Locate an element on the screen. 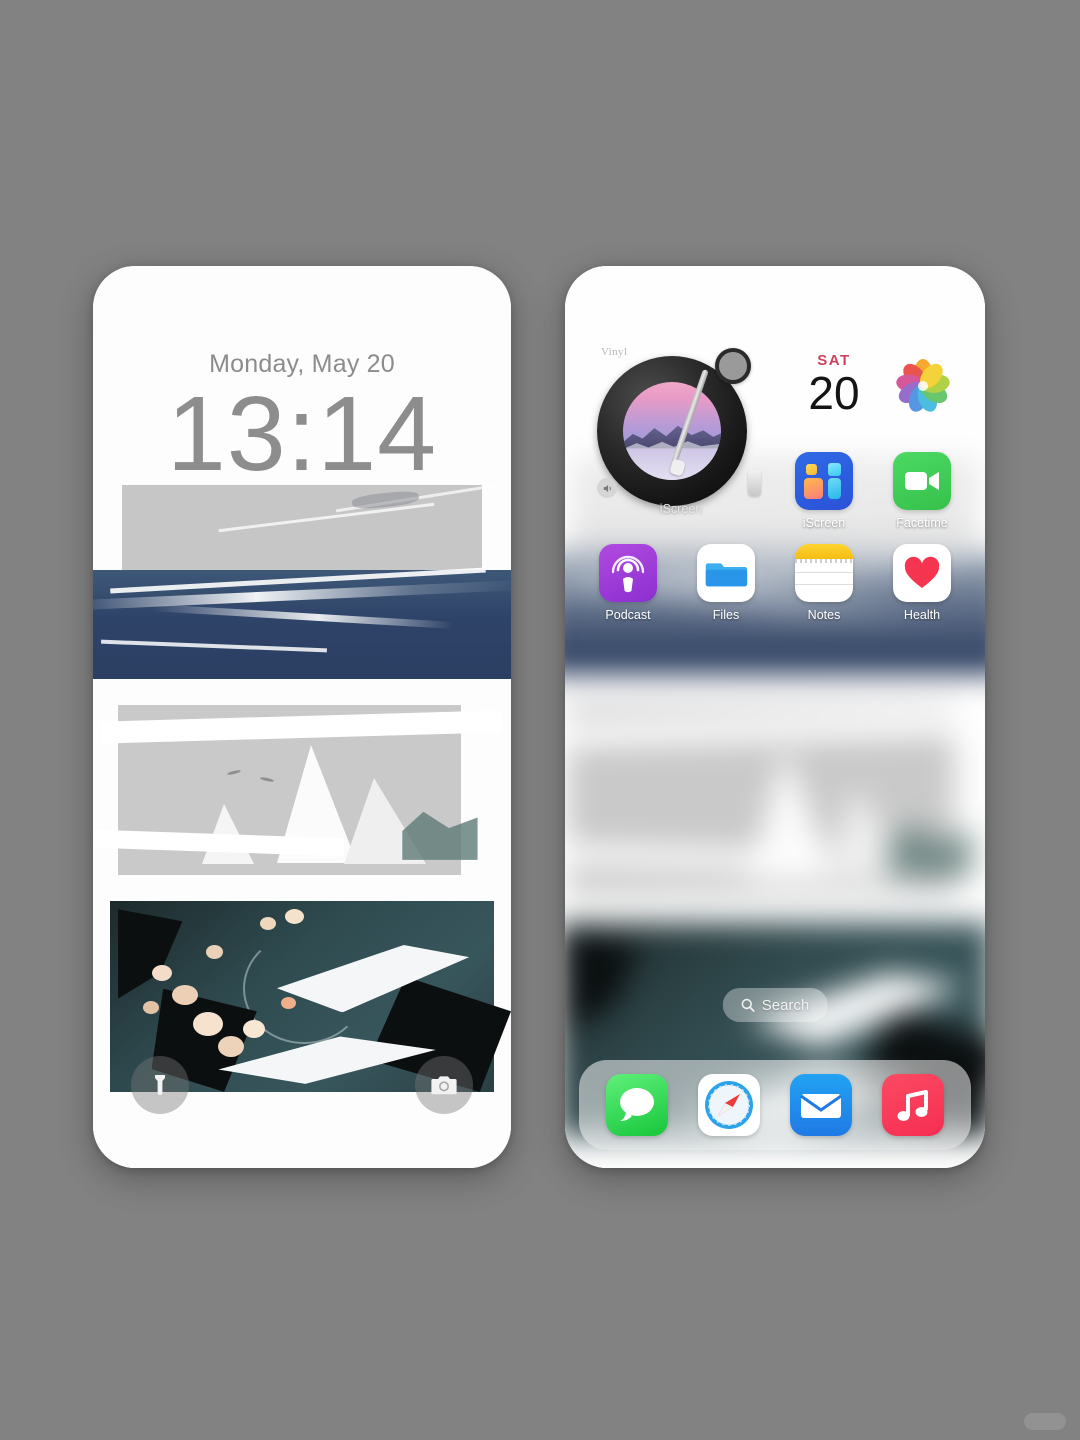 The height and width of the screenshot is (1440, 1080). vinyl-widget-title: Vinyl is located at coordinates (614, 352).